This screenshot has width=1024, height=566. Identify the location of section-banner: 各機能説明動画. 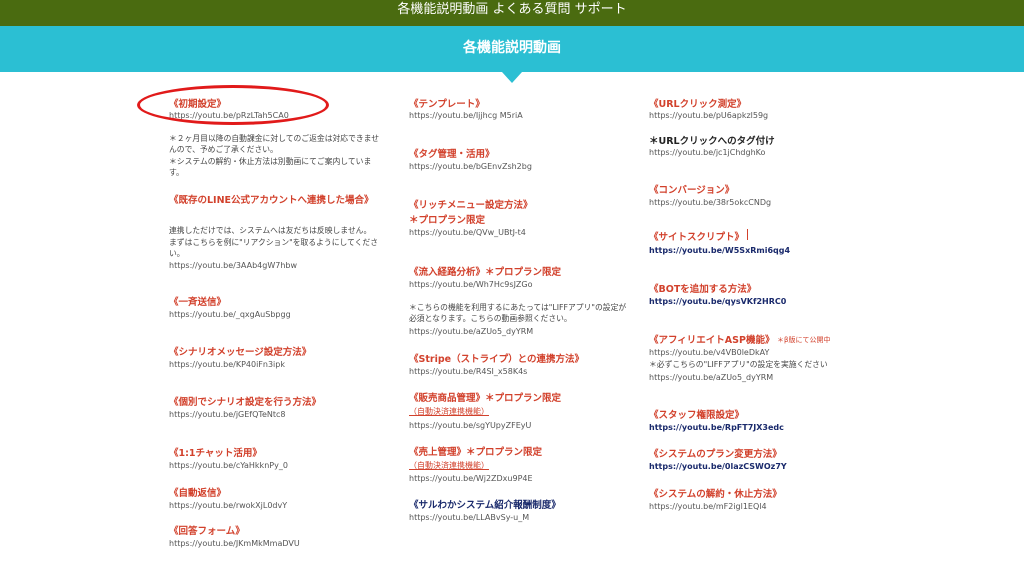
(512, 49).